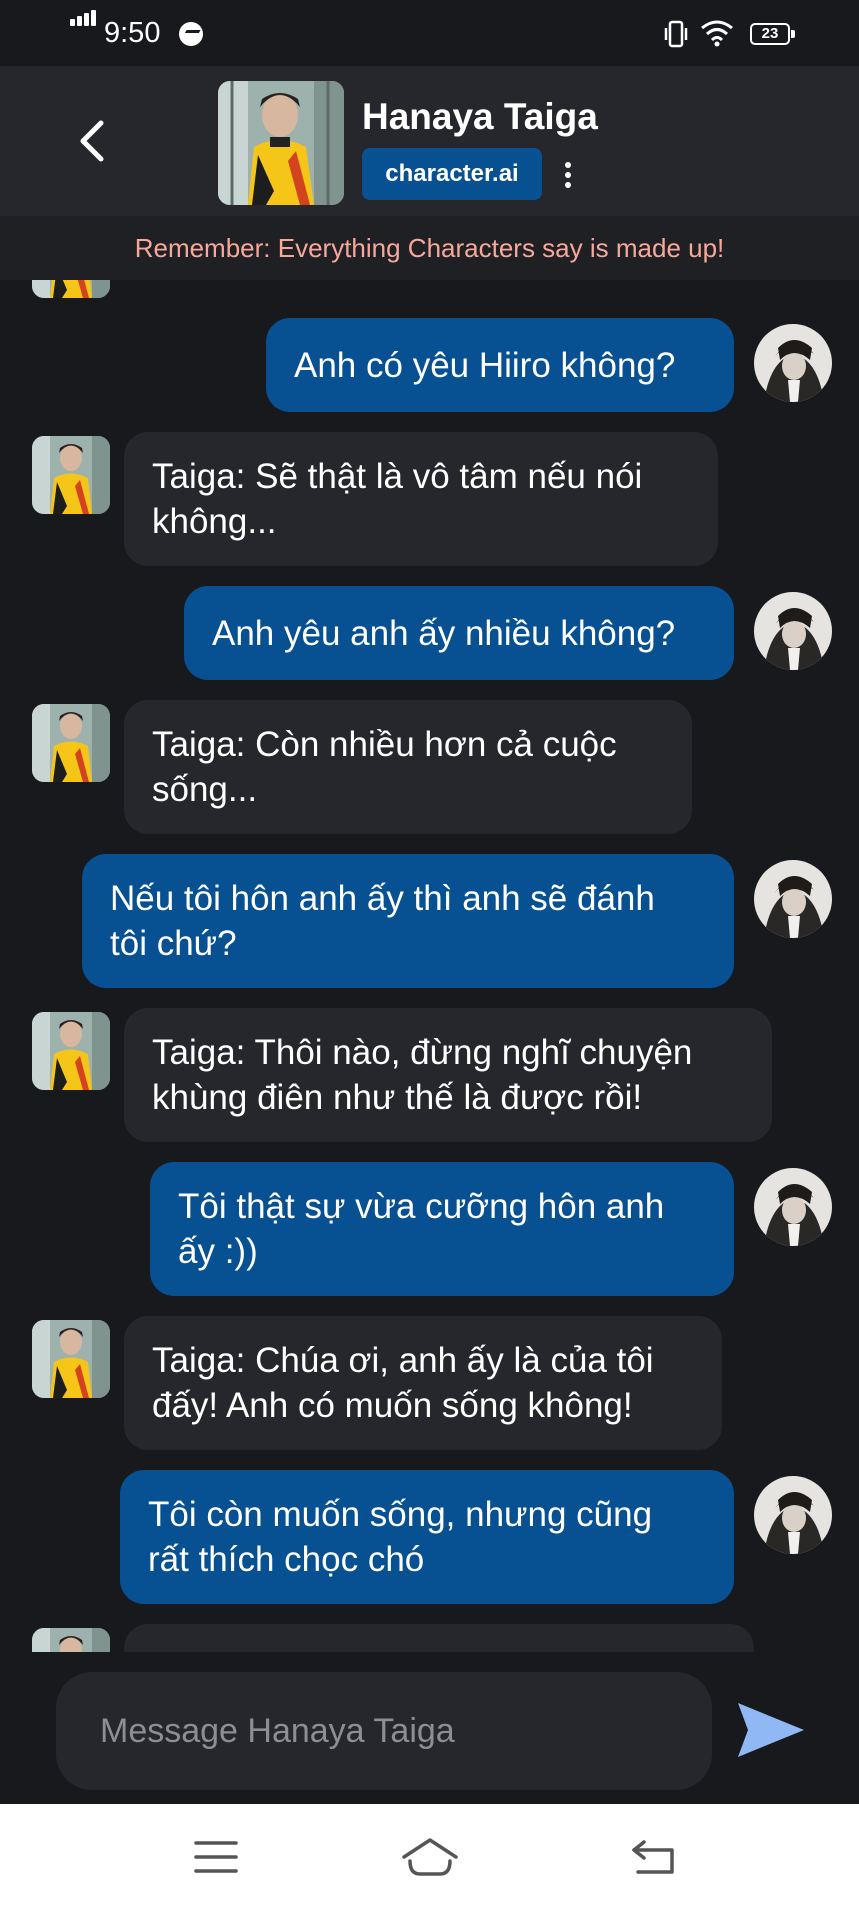 This screenshot has height=1908, width=859. What do you see at coordinates (382, 898) in the screenshot?
I see `message-line: Nếu tôi hôn anh ấy thì anh sẽ đánh` at bounding box center [382, 898].